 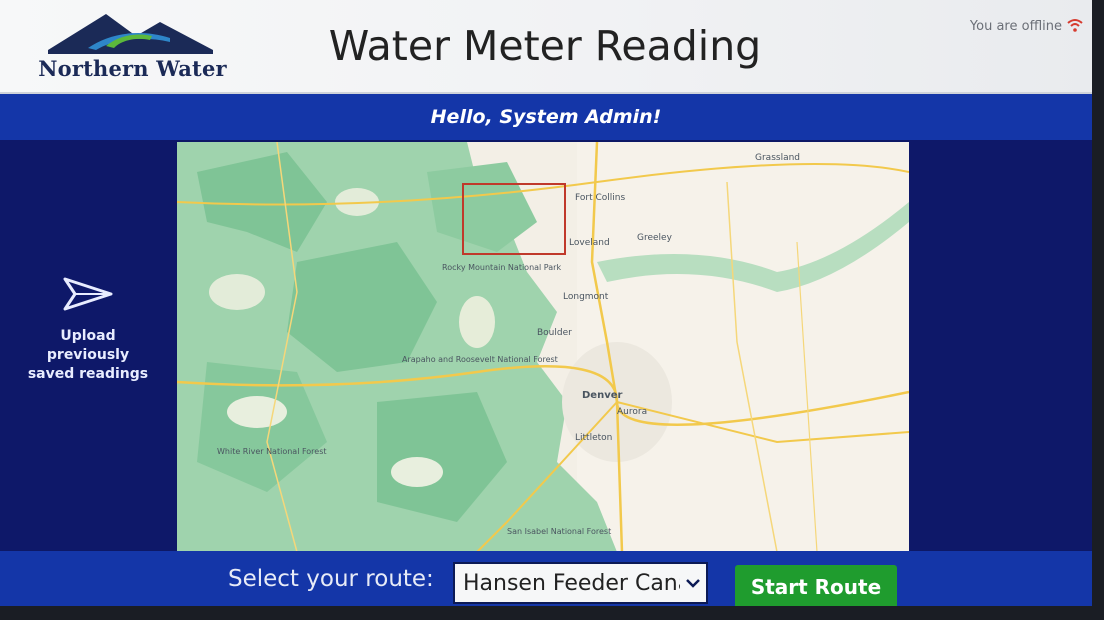 What do you see at coordinates (559, 531) in the screenshot?
I see `map-label-area: San Isabel National Forest` at bounding box center [559, 531].